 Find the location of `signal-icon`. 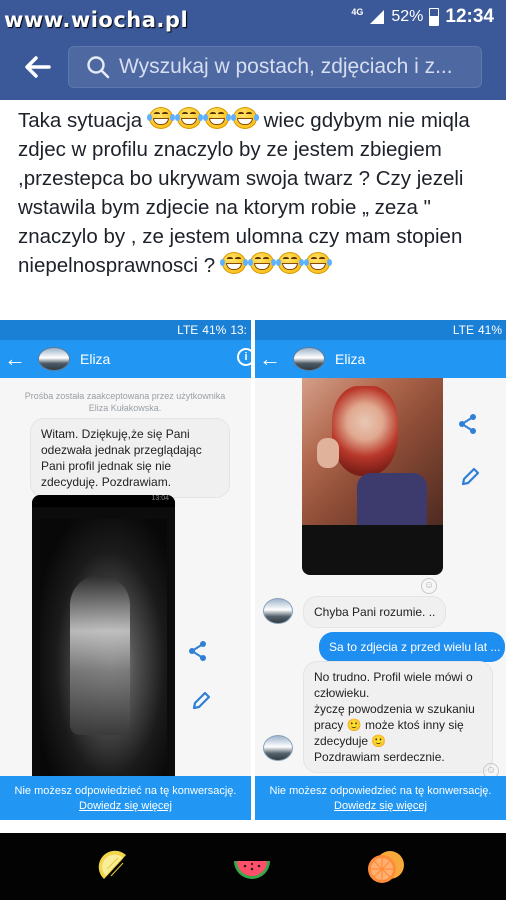

signal-icon is located at coordinates (377, 17).